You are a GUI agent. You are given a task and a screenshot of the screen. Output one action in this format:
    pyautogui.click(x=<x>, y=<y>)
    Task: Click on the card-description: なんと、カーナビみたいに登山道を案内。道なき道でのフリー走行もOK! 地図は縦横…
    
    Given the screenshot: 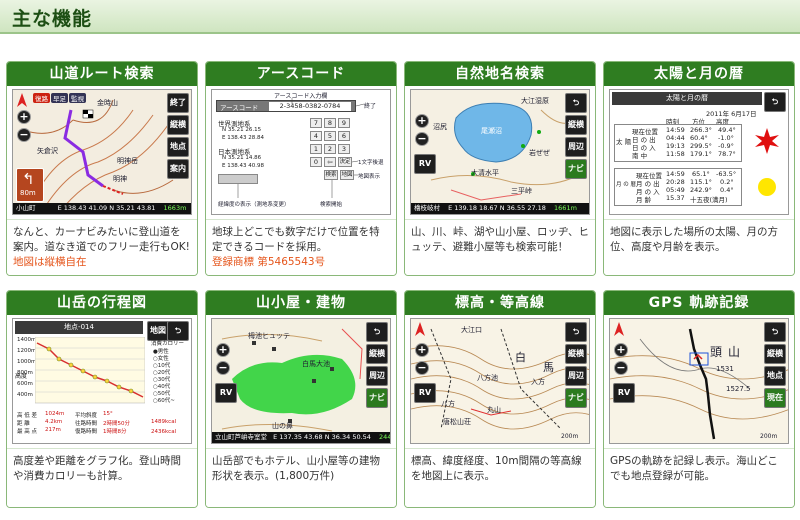 What is the action you would take?
    pyautogui.click(x=102, y=247)
    